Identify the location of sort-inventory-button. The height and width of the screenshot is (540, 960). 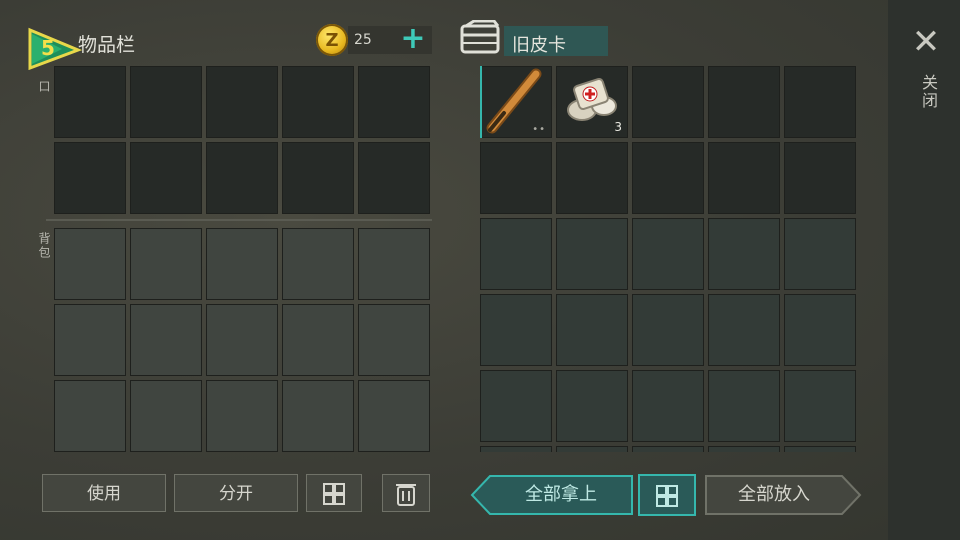
(334, 493).